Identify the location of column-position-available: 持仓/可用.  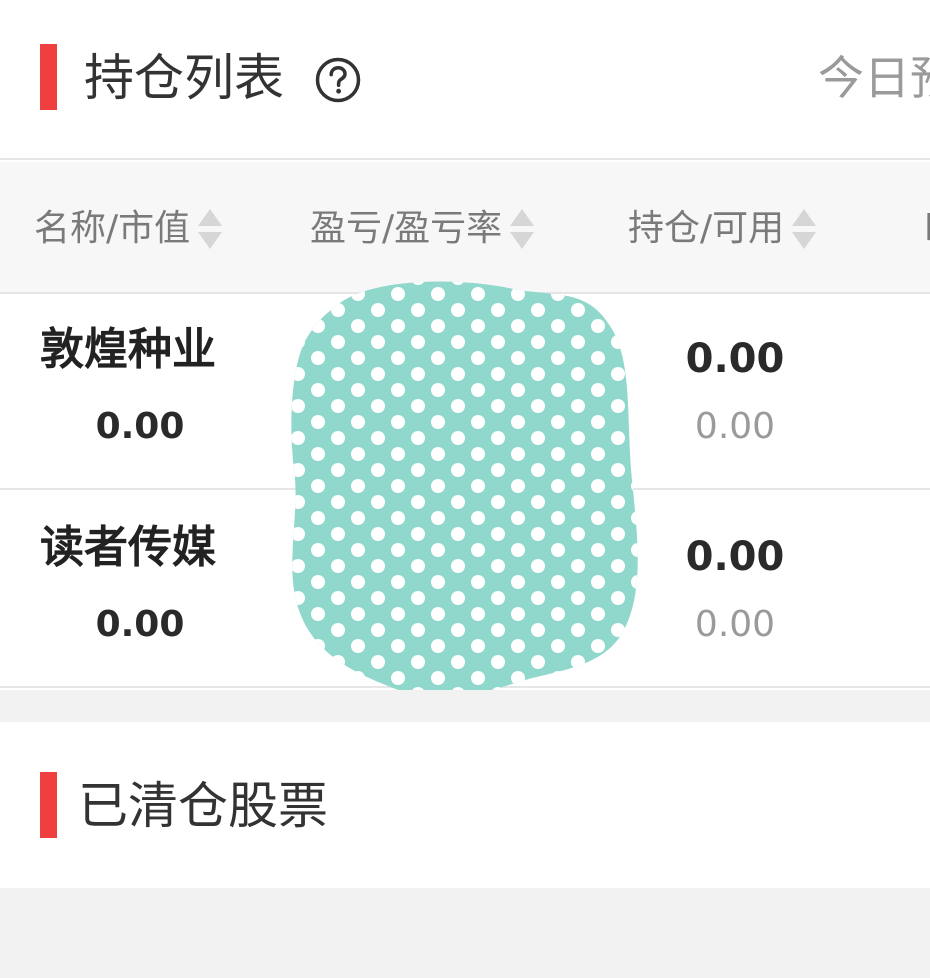
(723, 229).